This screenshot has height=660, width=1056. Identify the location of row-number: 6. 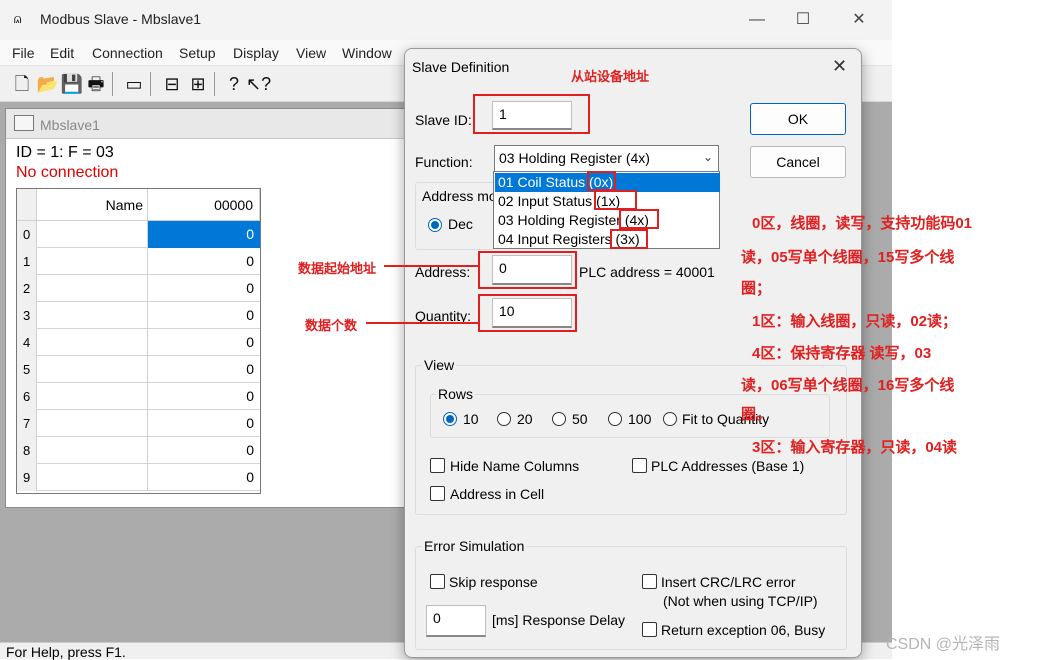
(27, 396).